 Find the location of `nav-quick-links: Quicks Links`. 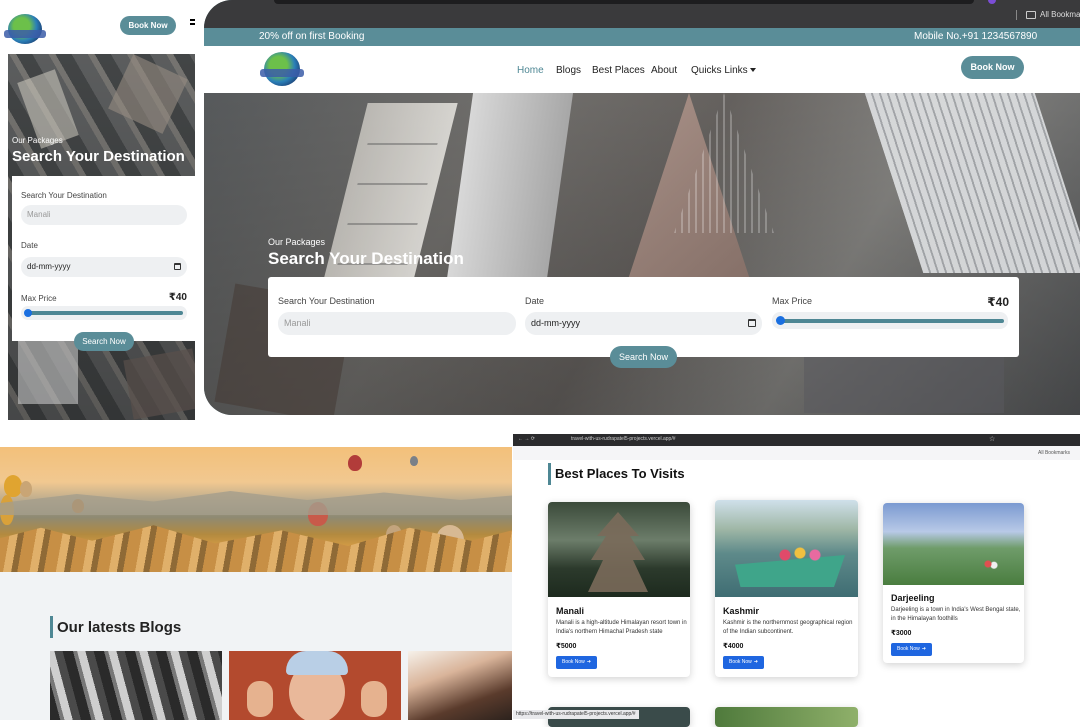

nav-quick-links: Quicks Links is located at coordinates (723, 70).